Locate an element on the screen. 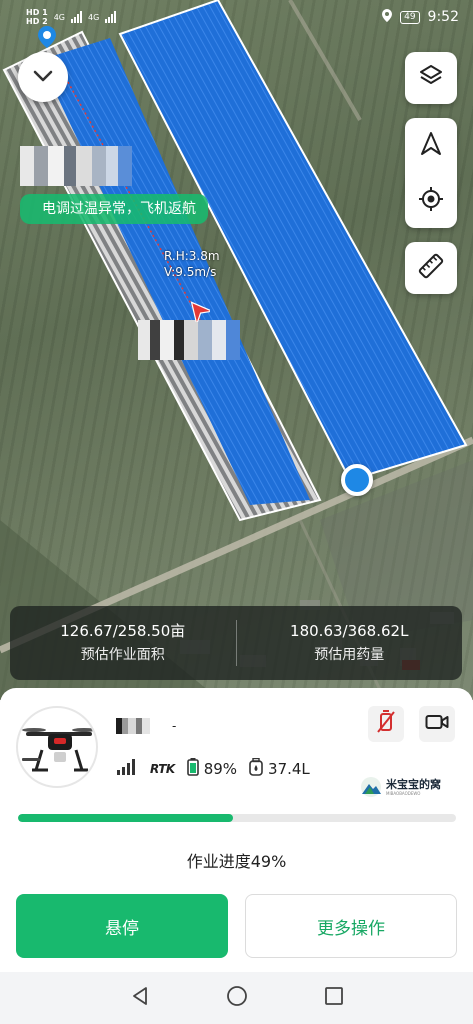  layers-button is located at coordinates (431, 78).